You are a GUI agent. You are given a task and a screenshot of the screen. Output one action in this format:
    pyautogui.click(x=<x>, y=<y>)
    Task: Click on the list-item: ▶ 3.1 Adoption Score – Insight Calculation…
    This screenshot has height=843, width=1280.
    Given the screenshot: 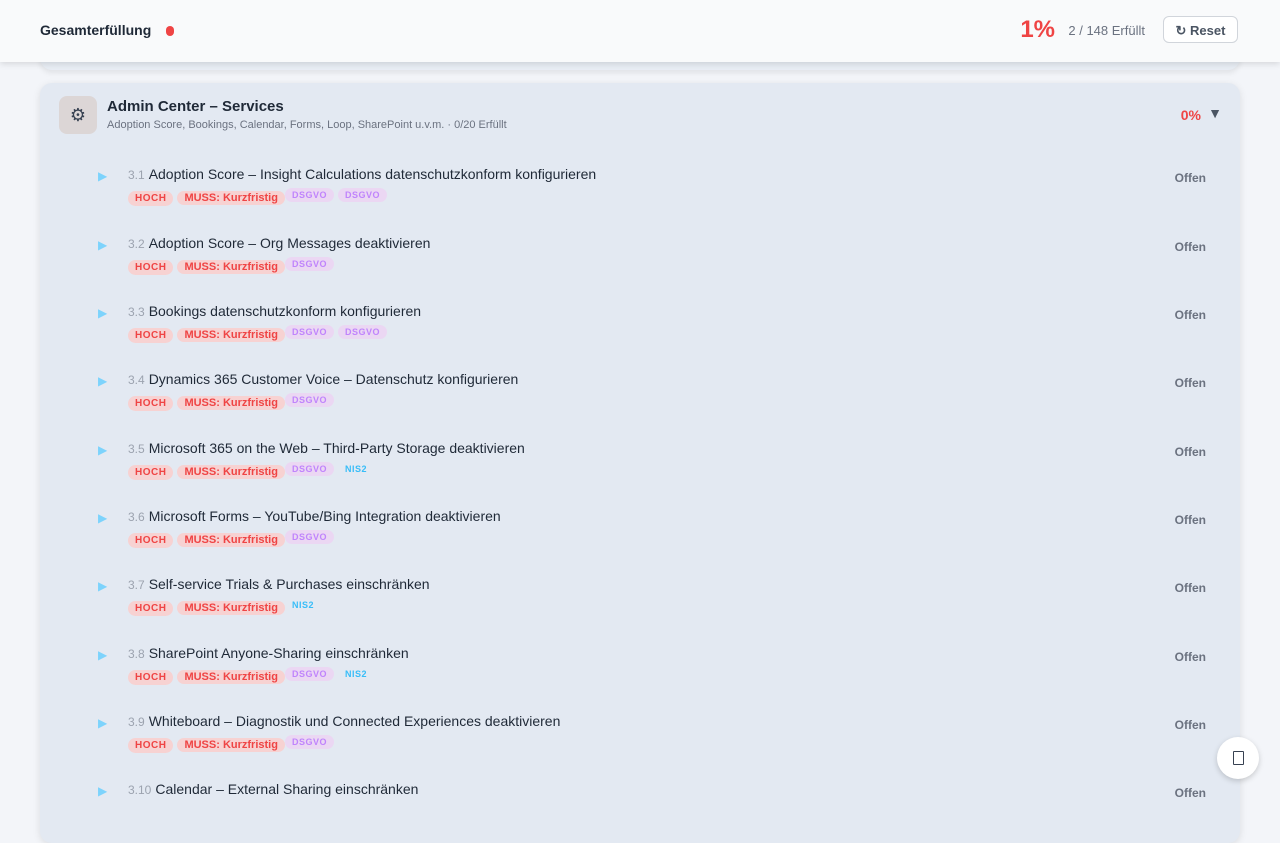 What is the action you would take?
    pyautogui.click(x=640, y=193)
    